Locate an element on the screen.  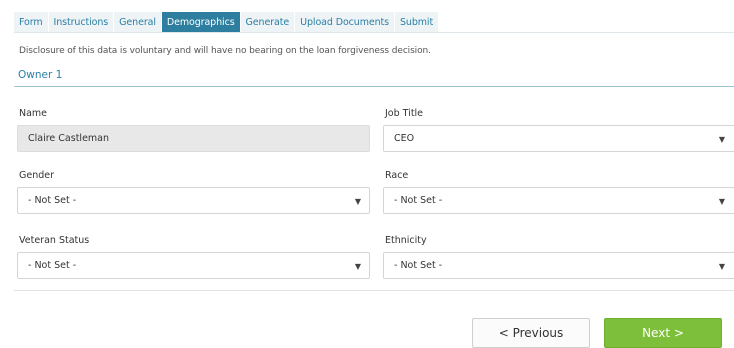
veteran-status-label: Veteran Status is located at coordinates (54, 240).